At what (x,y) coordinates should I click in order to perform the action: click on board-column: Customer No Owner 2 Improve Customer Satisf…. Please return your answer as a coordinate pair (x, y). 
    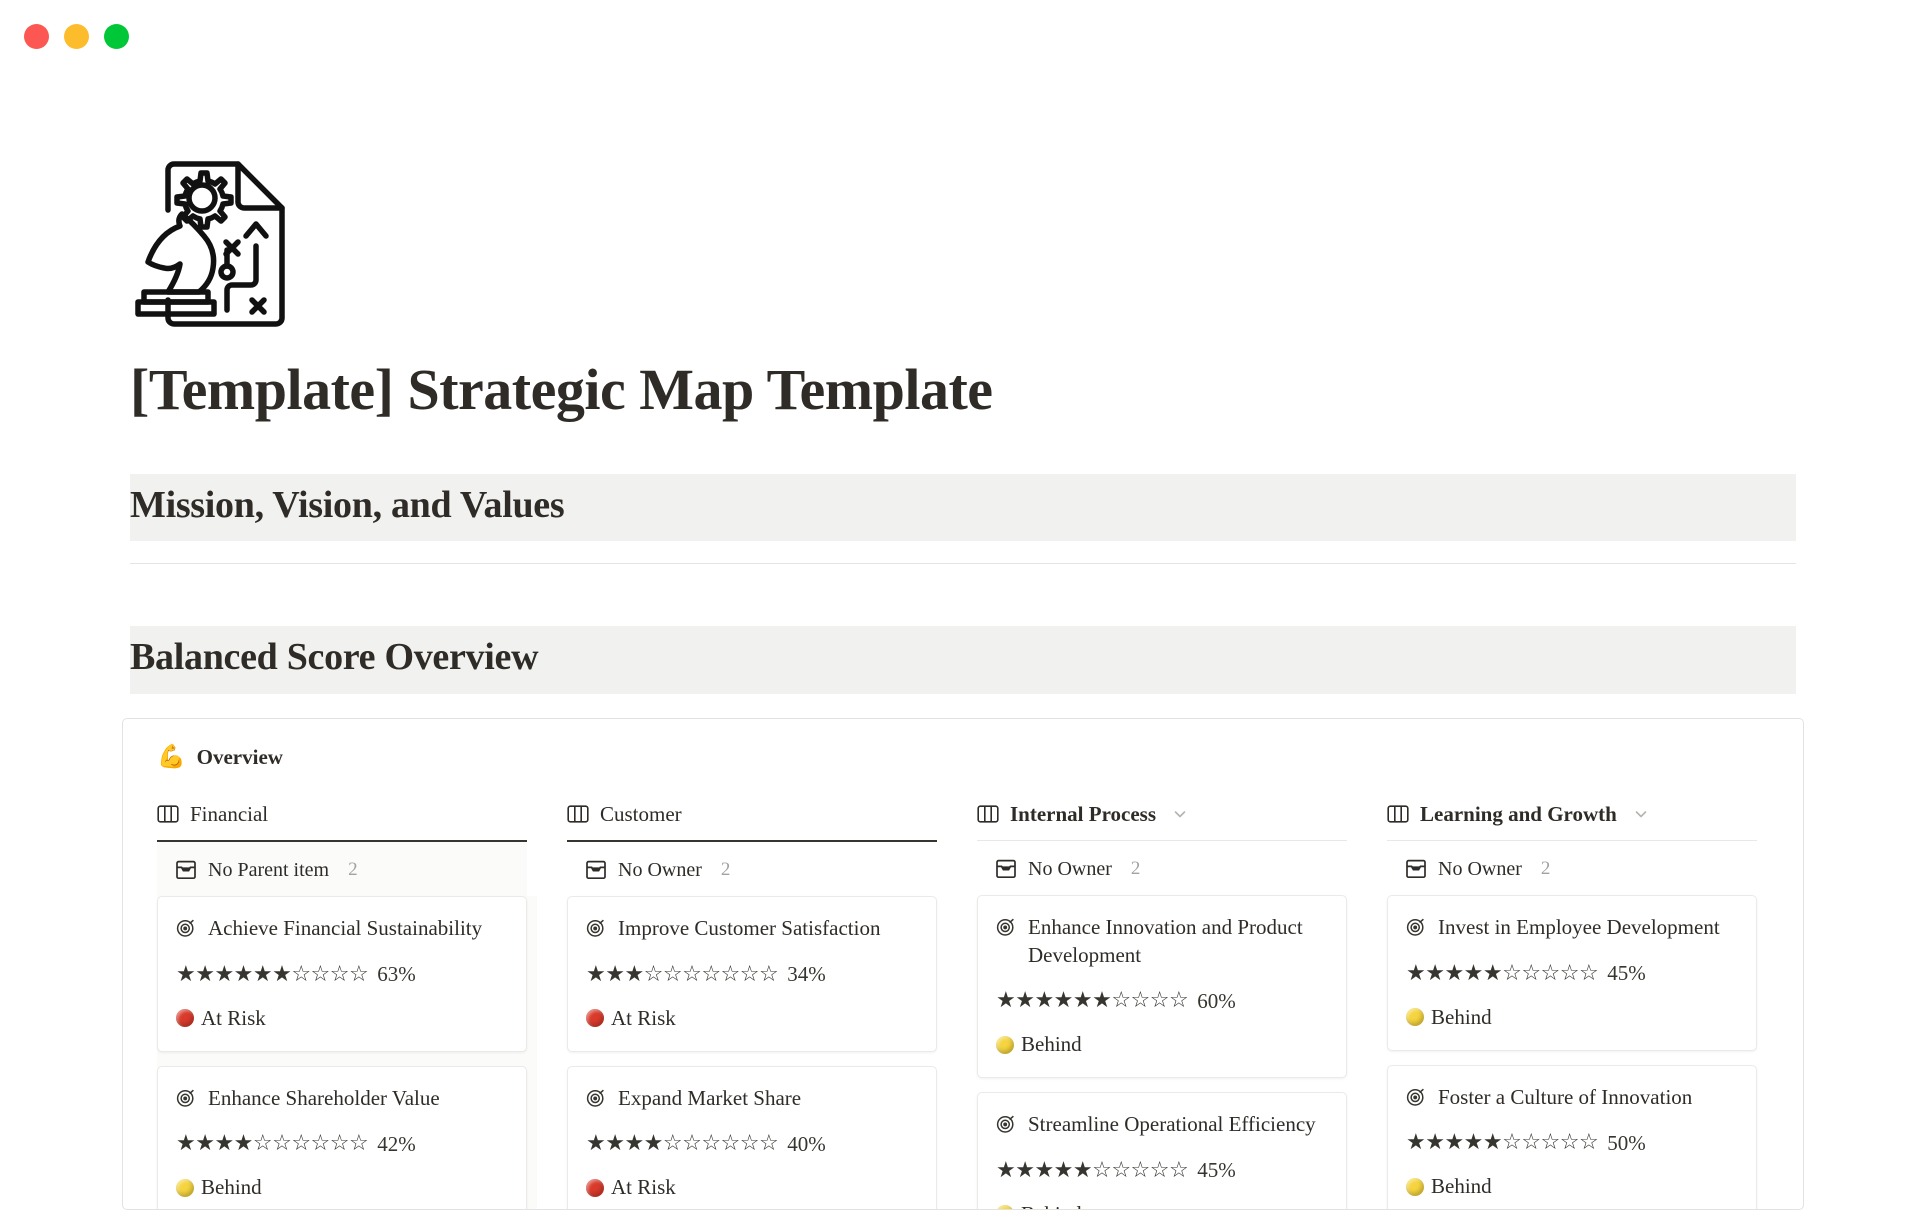
    Looking at the image, I should click on (772, 1005).